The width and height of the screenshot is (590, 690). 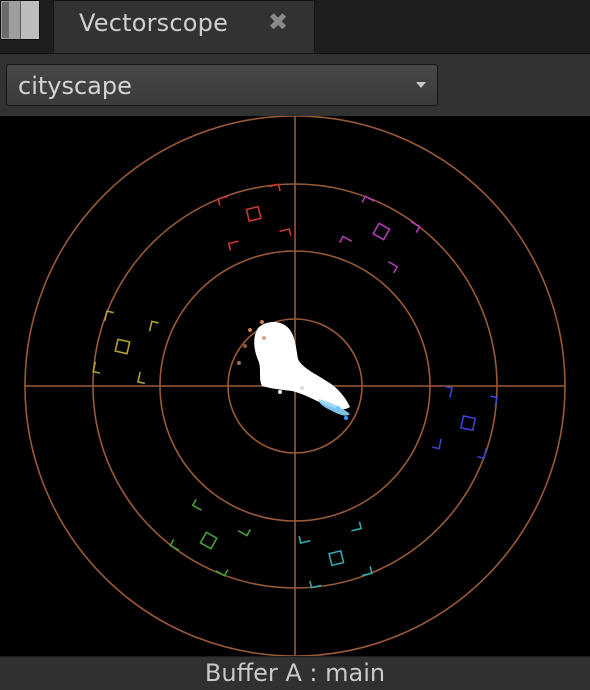 I want to click on target-cy, so click(x=335, y=555).